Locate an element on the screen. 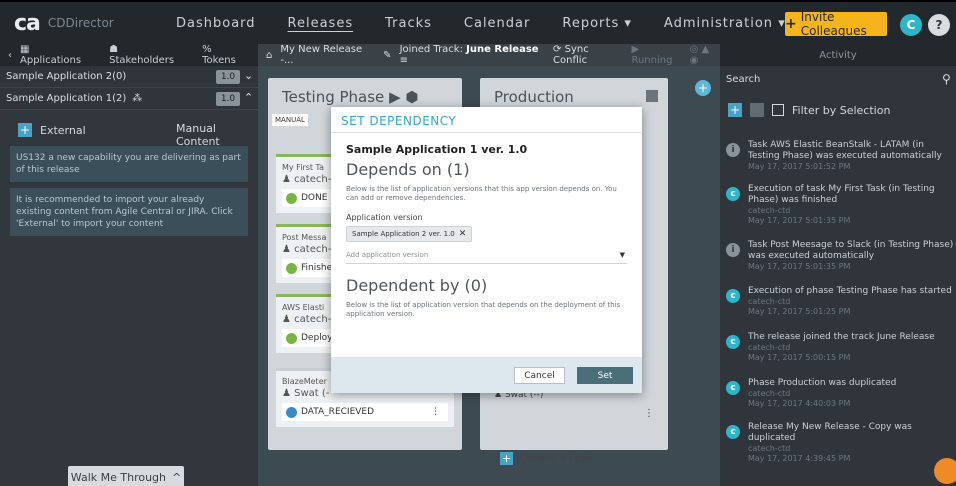 This screenshot has height=486, width=956. manual-tag: MANUAL is located at coordinates (290, 120).